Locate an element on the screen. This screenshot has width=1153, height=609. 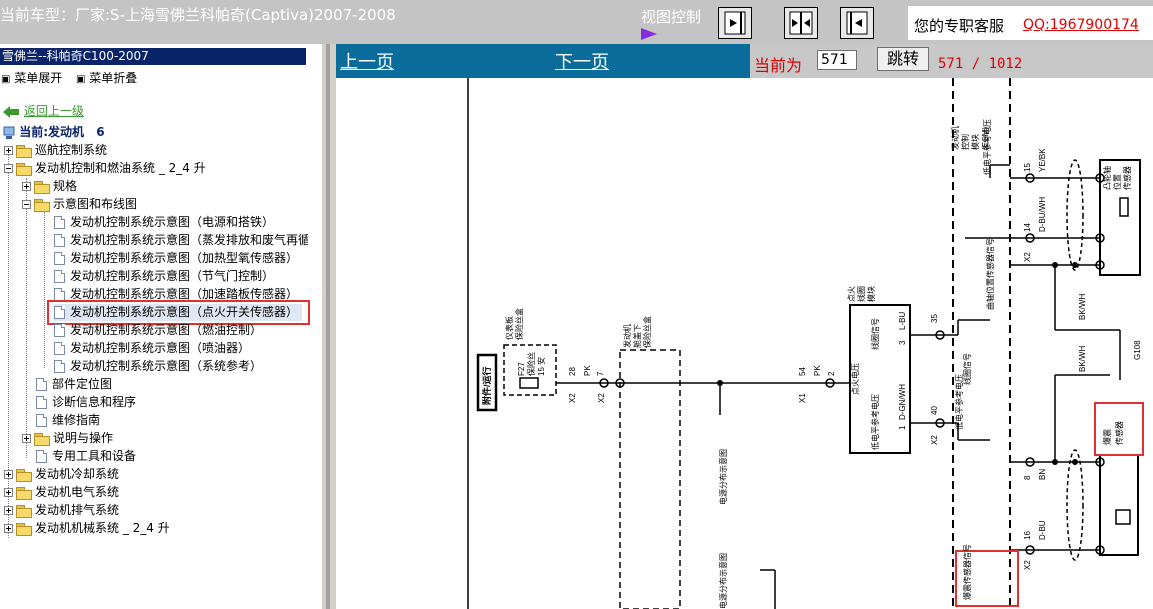
wire-bn-label: BN is located at coordinates (1042, 474).